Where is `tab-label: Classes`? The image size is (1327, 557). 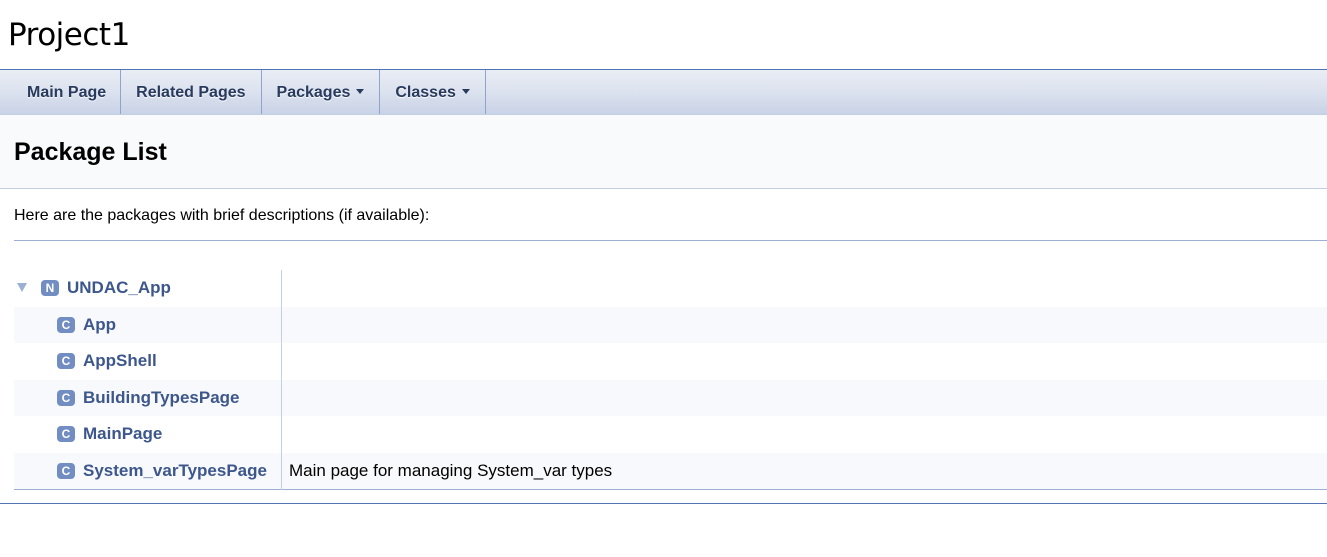
tab-label: Classes is located at coordinates (425, 92).